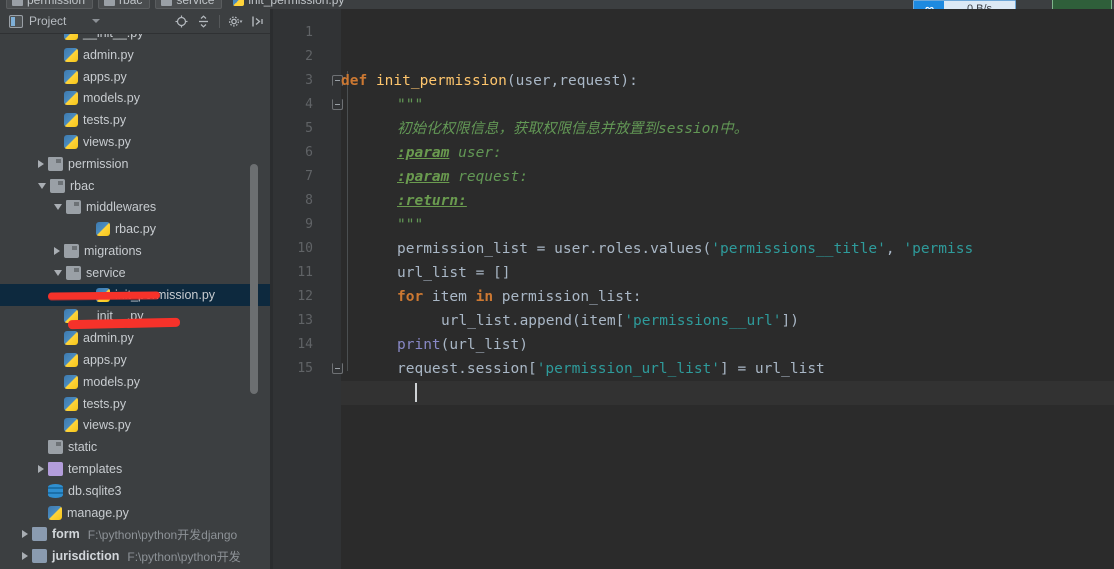 Image resolution: width=1114 pixels, height=569 pixels. Describe the element at coordinates (135, 447) in the screenshot. I see `tree-row: static` at that location.